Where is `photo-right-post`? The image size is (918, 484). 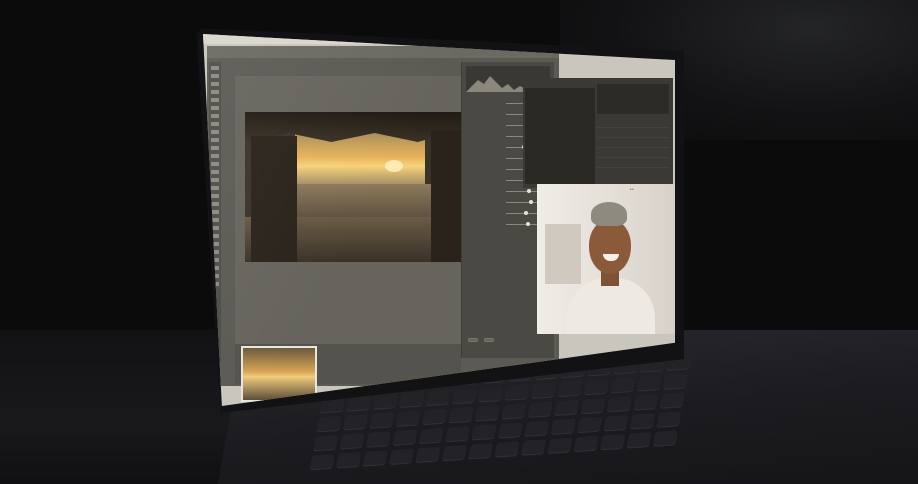
photo-right-post is located at coordinates (446, 196).